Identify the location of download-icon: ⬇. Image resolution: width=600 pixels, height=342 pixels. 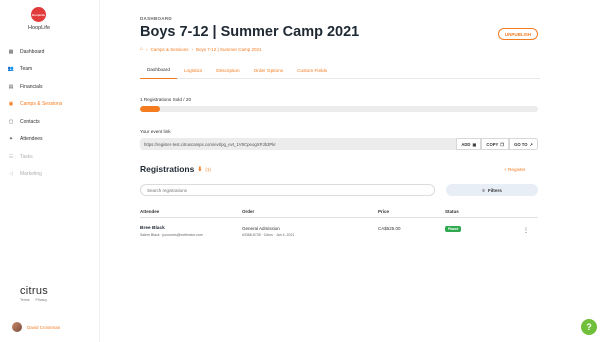
(199, 169).